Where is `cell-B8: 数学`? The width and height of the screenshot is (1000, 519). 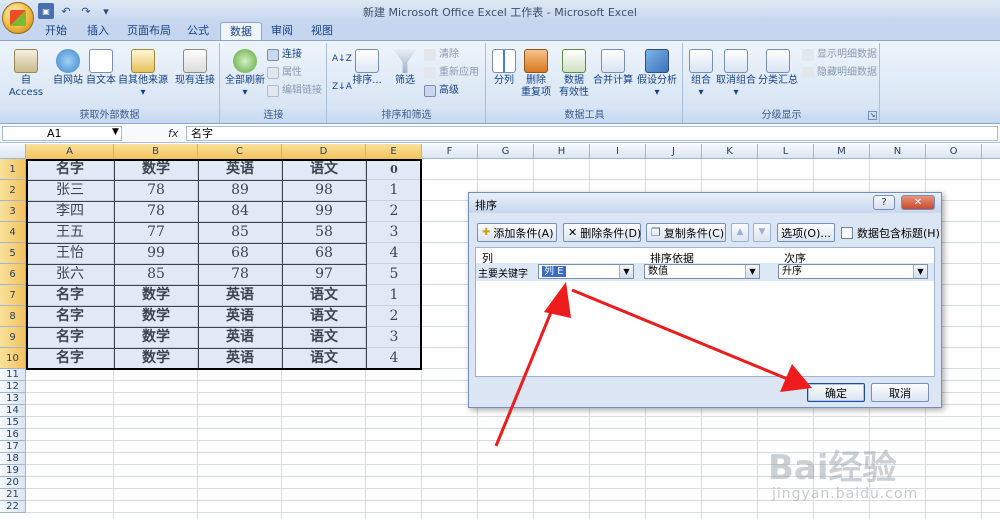
cell-B8: 数学 is located at coordinates (156, 316).